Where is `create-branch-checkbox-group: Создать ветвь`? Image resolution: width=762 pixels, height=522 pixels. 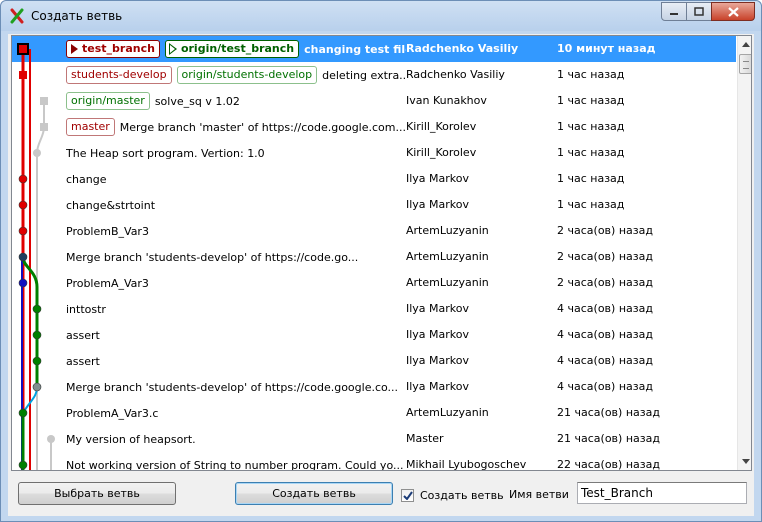 create-branch-checkbox-group: Создать ветвь is located at coordinates (452, 495).